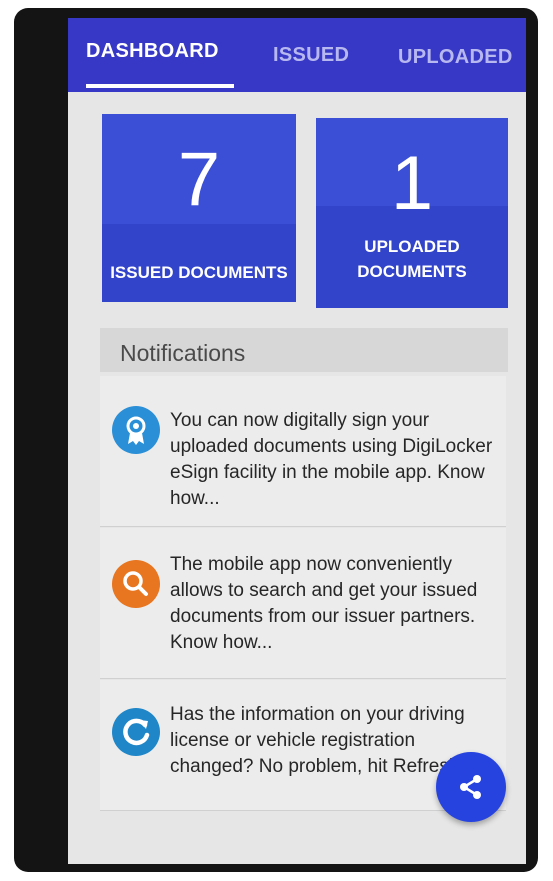 The height and width of the screenshot is (881, 553). I want to click on issued-count: 7, so click(199, 179).